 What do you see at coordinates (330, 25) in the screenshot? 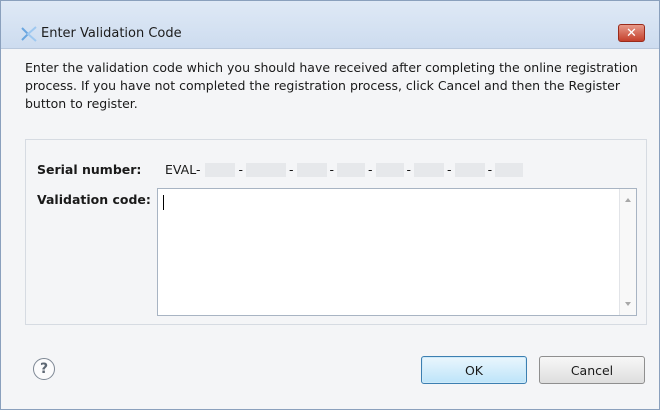
I see `title-bar: Enter Validation Code ✕` at bounding box center [330, 25].